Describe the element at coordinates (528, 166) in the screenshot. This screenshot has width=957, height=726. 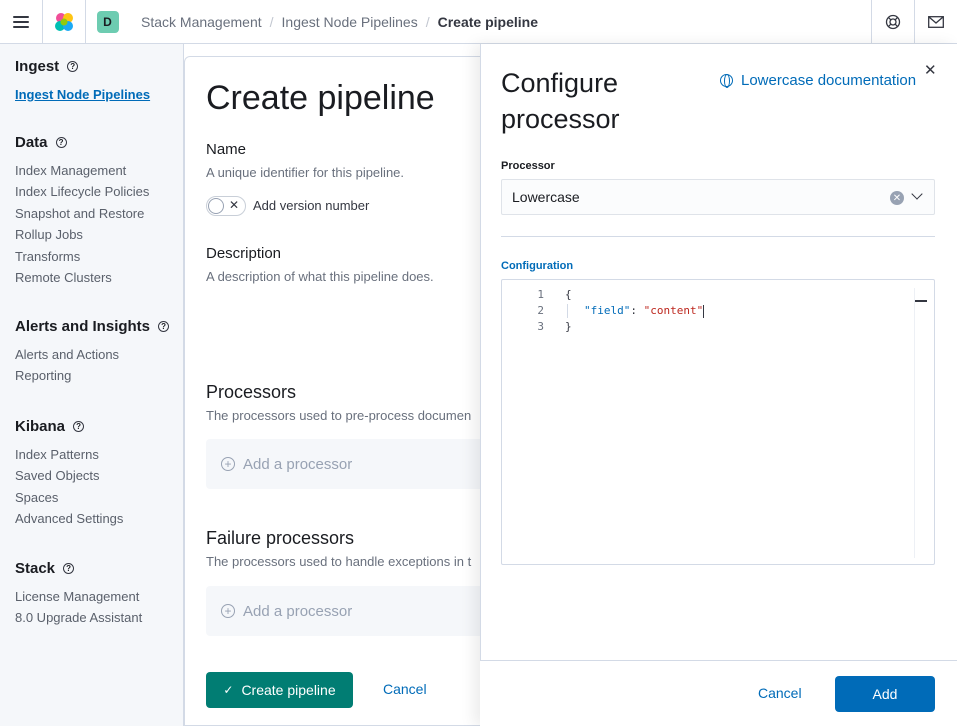
I see `processor-label: Processor` at that location.